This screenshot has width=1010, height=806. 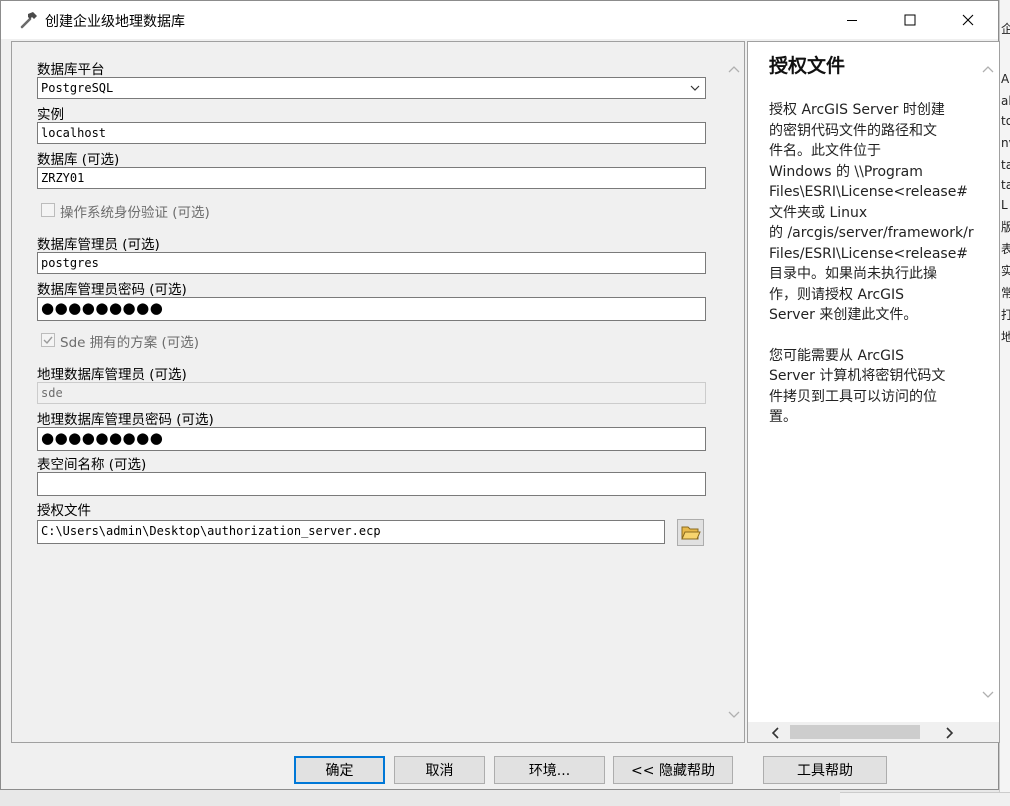 What do you see at coordinates (1004, 205) in the screenshot?
I see `background-text: L` at bounding box center [1004, 205].